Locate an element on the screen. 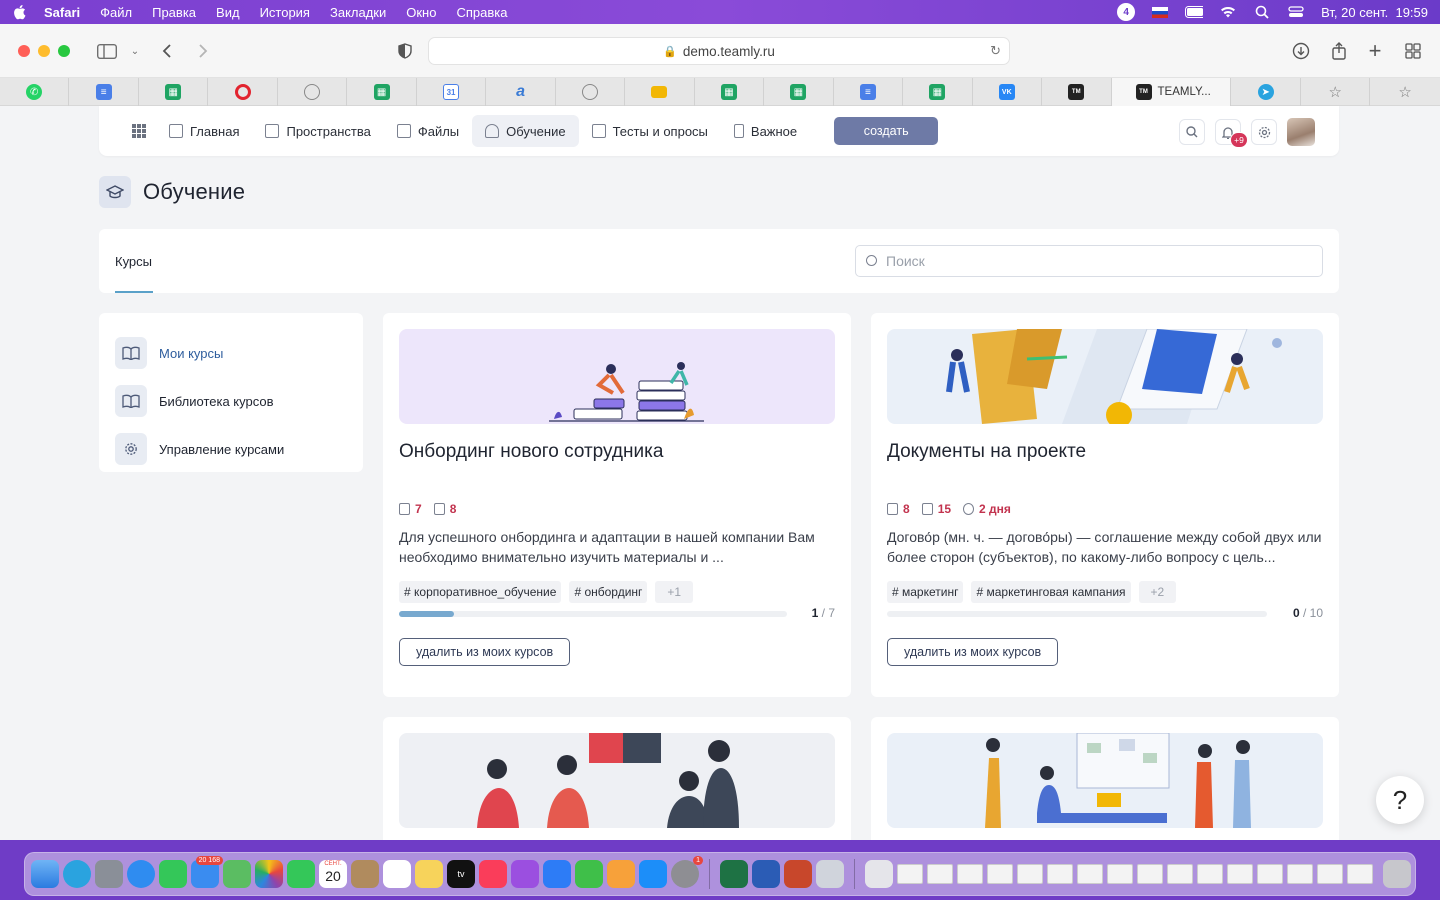 The width and height of the screenshot is (1440, 900). tab-google-docs-2: ≡ is located at coordinates (869, 92).